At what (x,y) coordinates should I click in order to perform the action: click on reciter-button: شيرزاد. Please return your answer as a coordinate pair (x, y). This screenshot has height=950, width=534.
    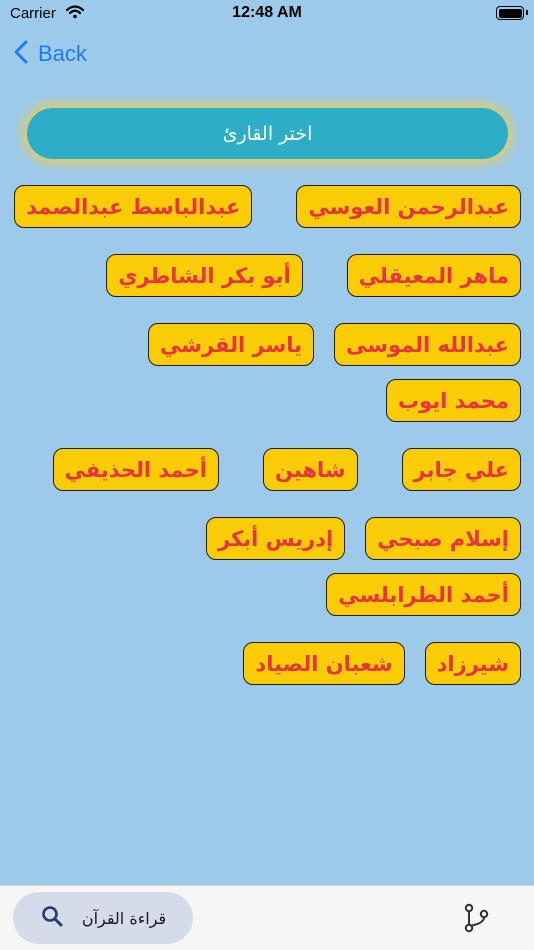
    Looking at the image, I should click on (472, 663).